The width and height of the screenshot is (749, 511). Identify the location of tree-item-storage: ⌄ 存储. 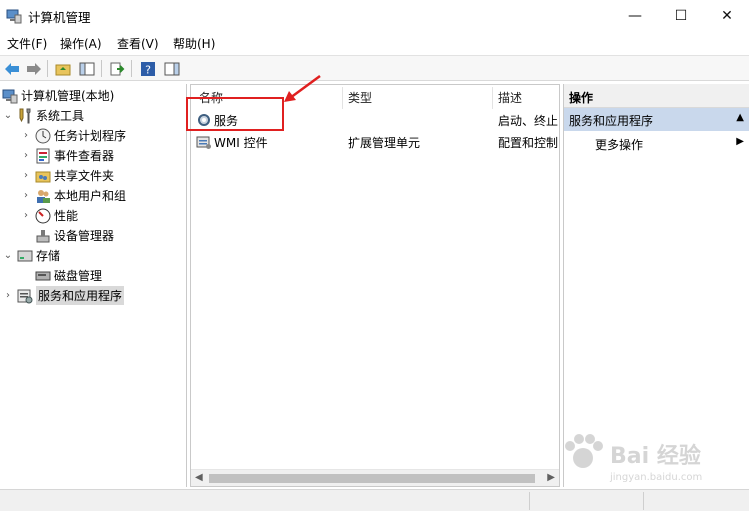
(31, 255).